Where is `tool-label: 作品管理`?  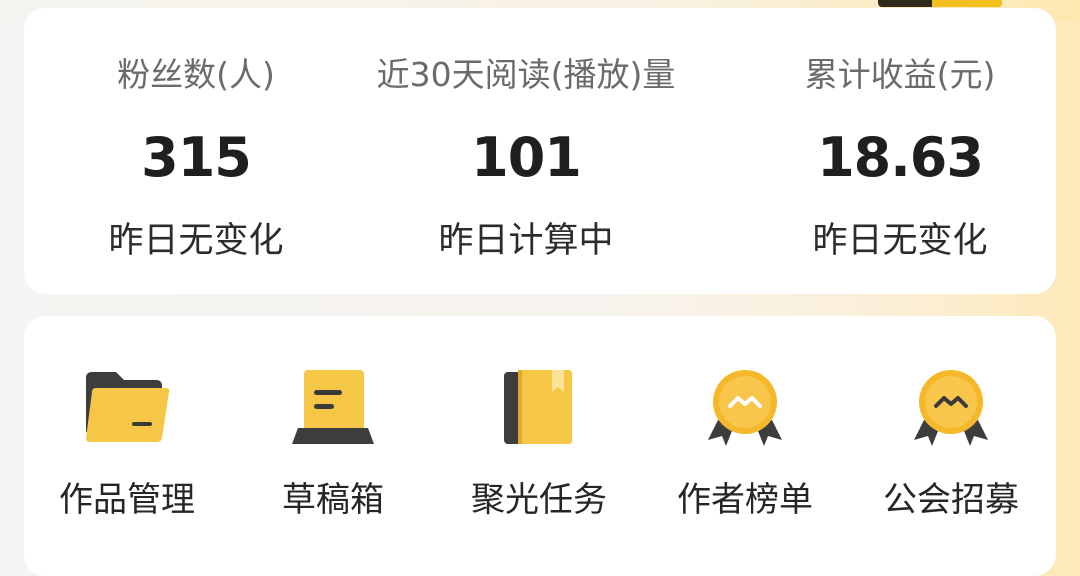
tool-label: 作品管理 is located at coordinates (127, 500).